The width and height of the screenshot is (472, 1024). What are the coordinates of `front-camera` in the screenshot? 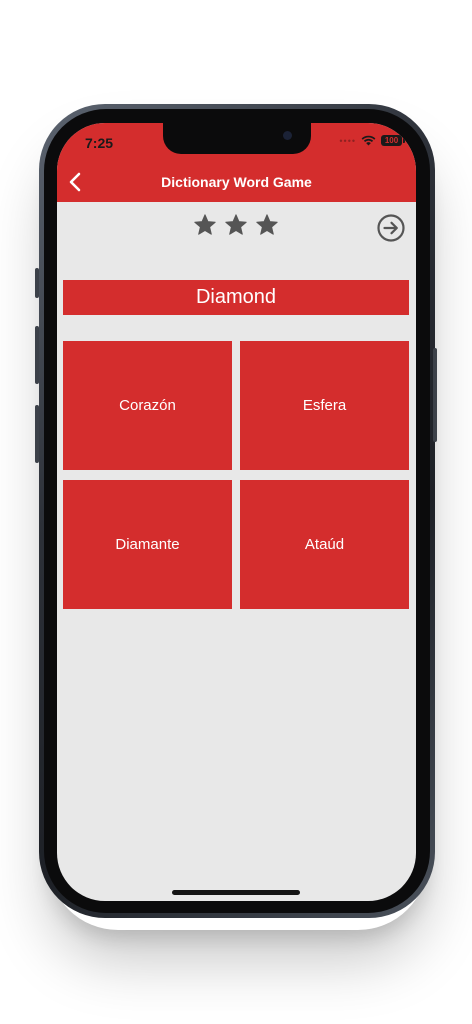 It's located at (287, 135).